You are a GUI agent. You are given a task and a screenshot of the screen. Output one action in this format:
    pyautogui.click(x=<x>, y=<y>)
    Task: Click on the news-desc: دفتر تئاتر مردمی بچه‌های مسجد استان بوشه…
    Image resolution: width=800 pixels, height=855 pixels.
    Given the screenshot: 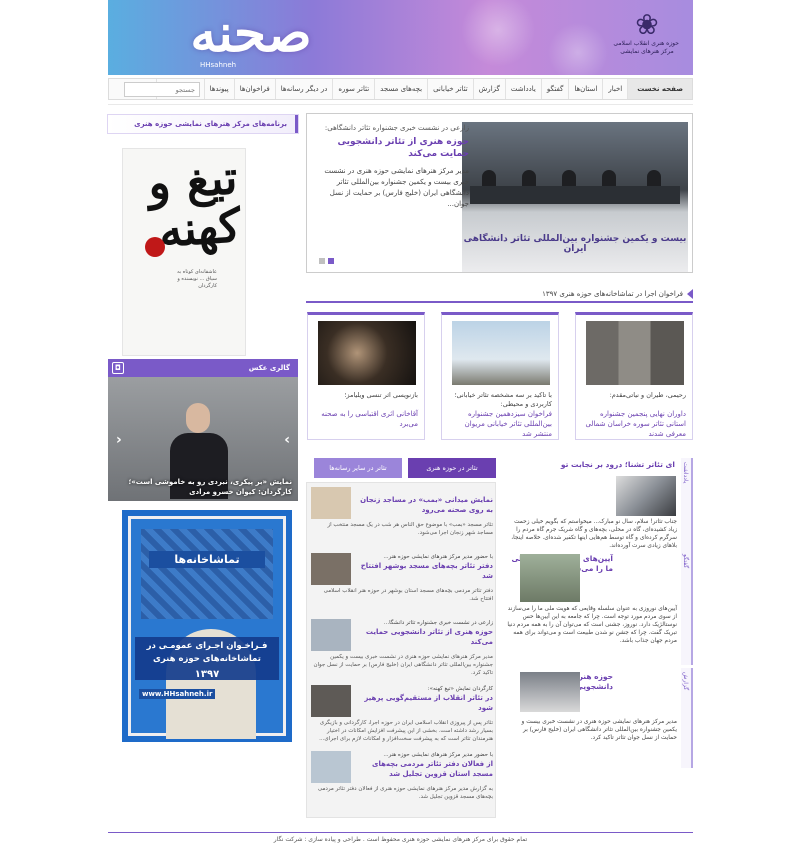 What is the action you would take?
    pyautogui.click(x=408, y=595)
    